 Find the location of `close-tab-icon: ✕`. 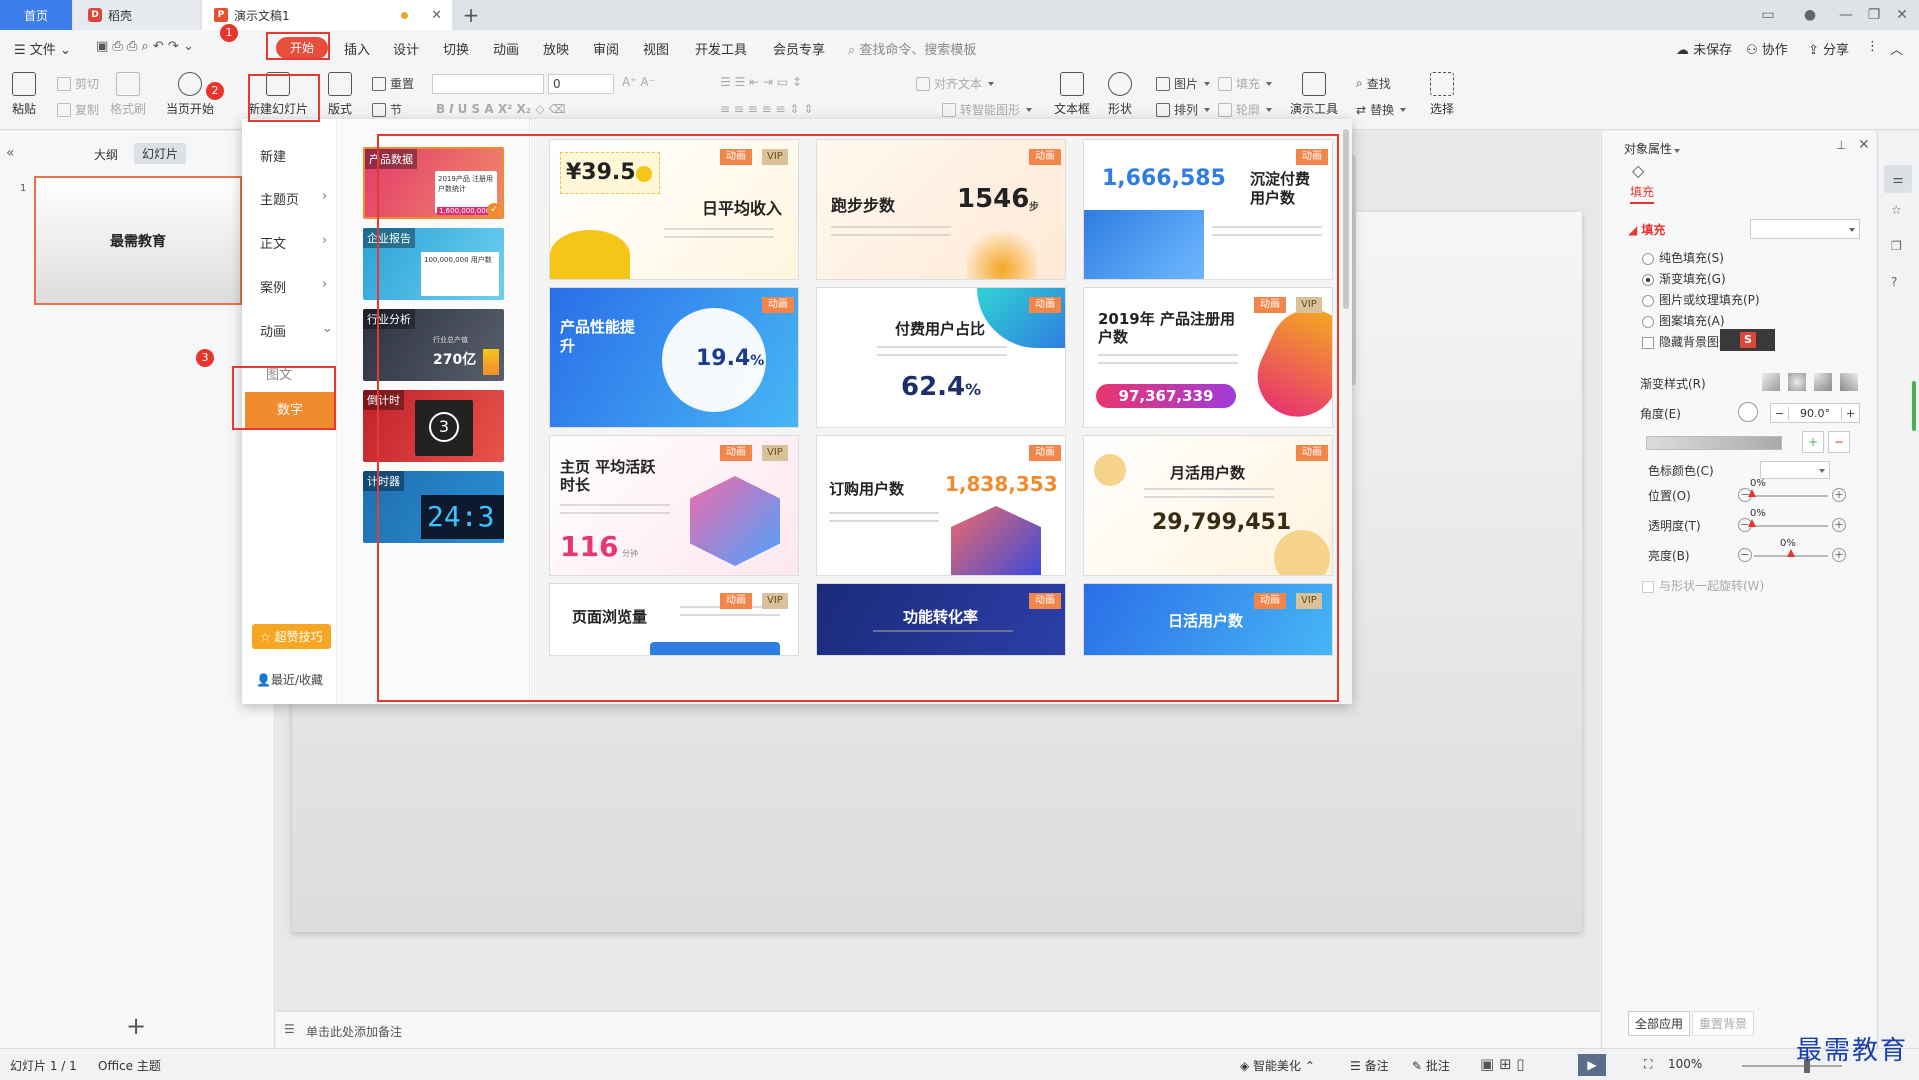

close-tab-icon: ✕ is located at coordinates (436, 15).